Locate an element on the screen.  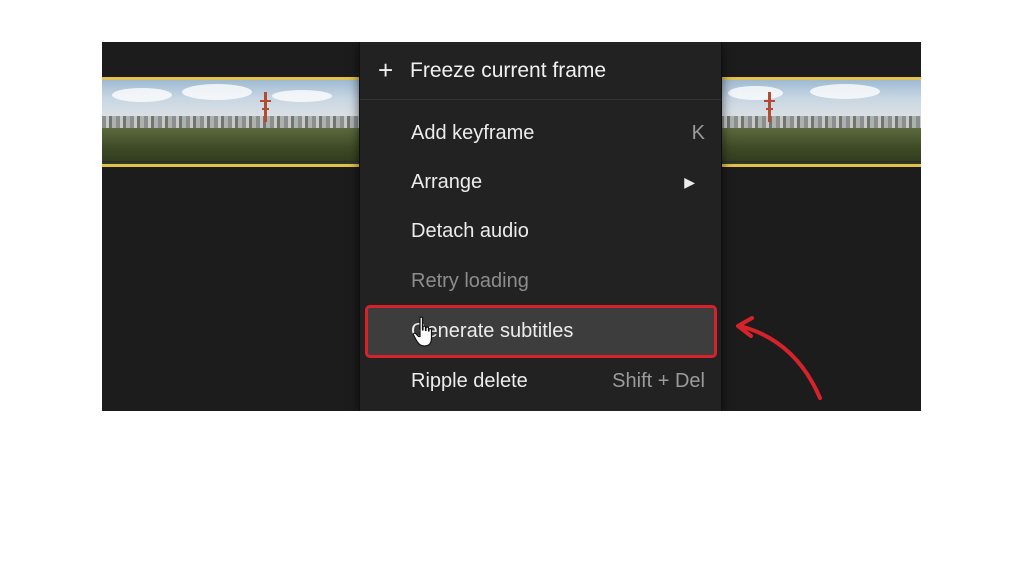
menu-item-label: Retry loading is located at coordinates (470, 280).